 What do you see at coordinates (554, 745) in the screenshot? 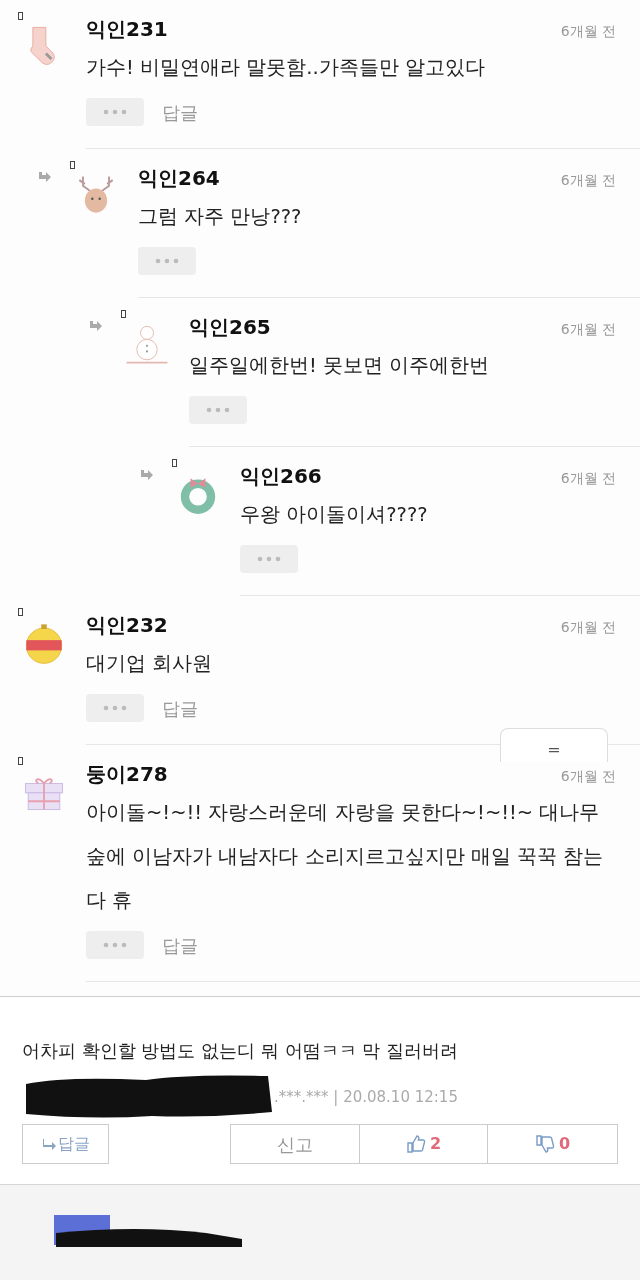
I see `scroll-button: =` at bounding box center [554, 745].